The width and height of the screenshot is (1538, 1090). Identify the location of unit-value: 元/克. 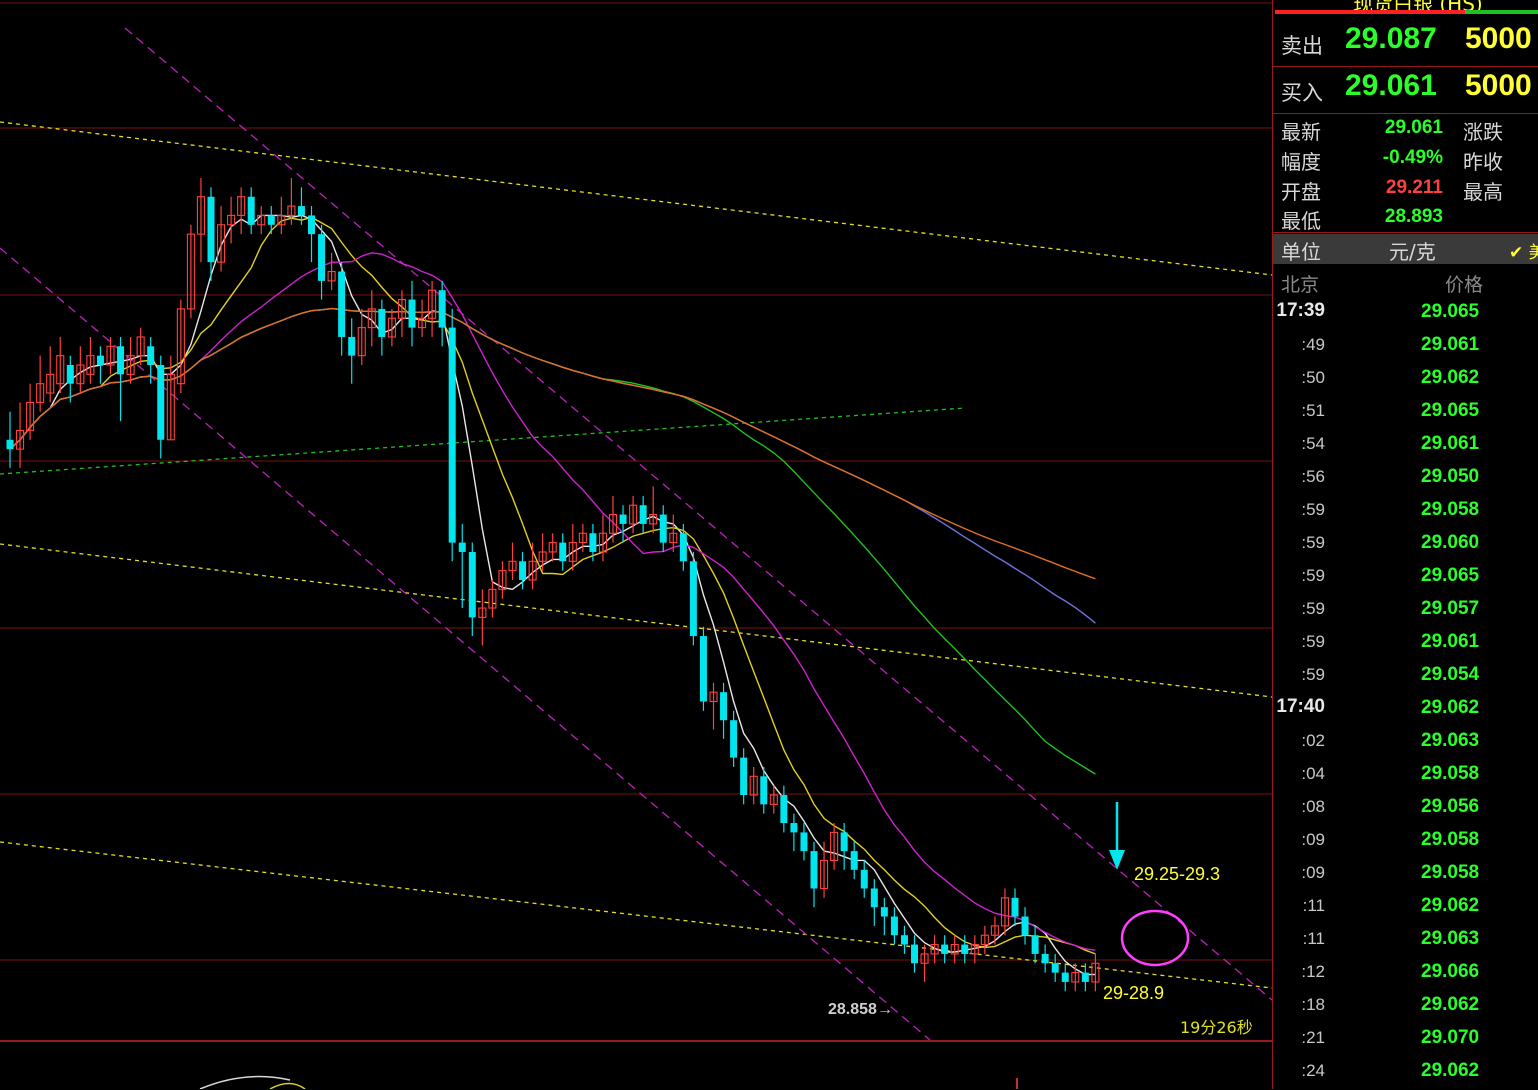
(1412, 252).